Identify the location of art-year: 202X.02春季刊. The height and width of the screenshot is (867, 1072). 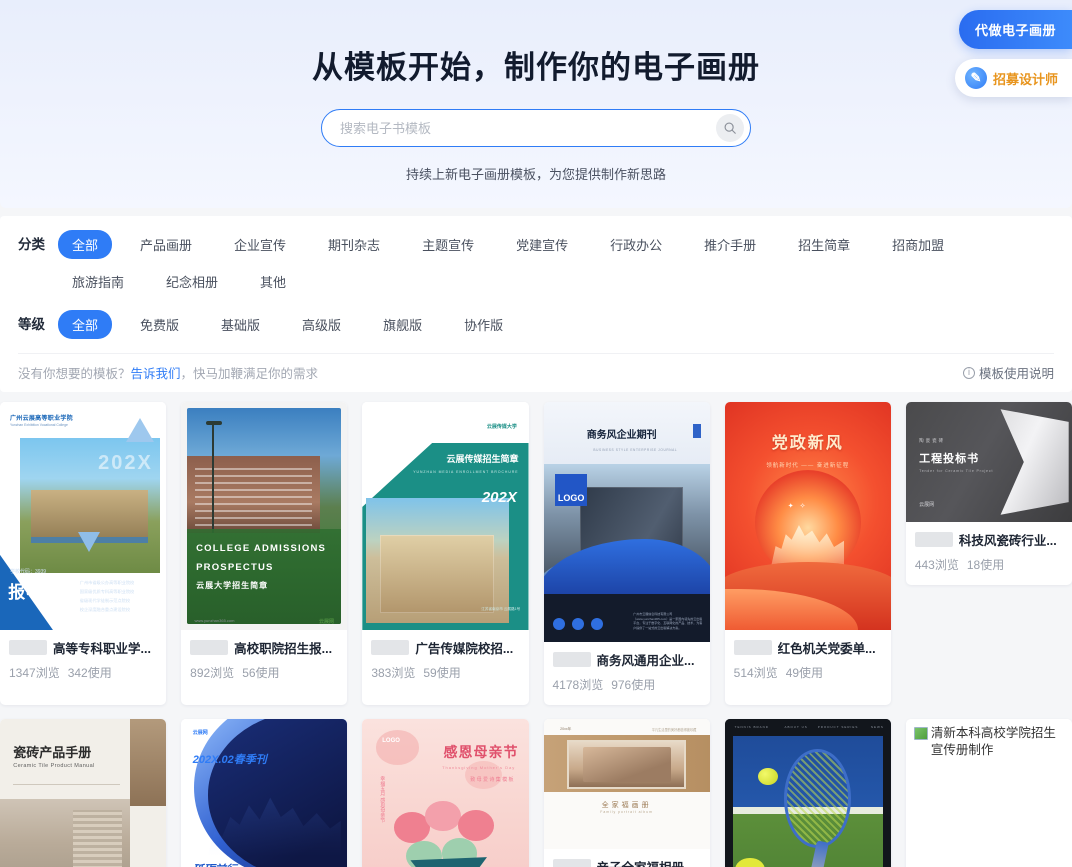
(229, 760).